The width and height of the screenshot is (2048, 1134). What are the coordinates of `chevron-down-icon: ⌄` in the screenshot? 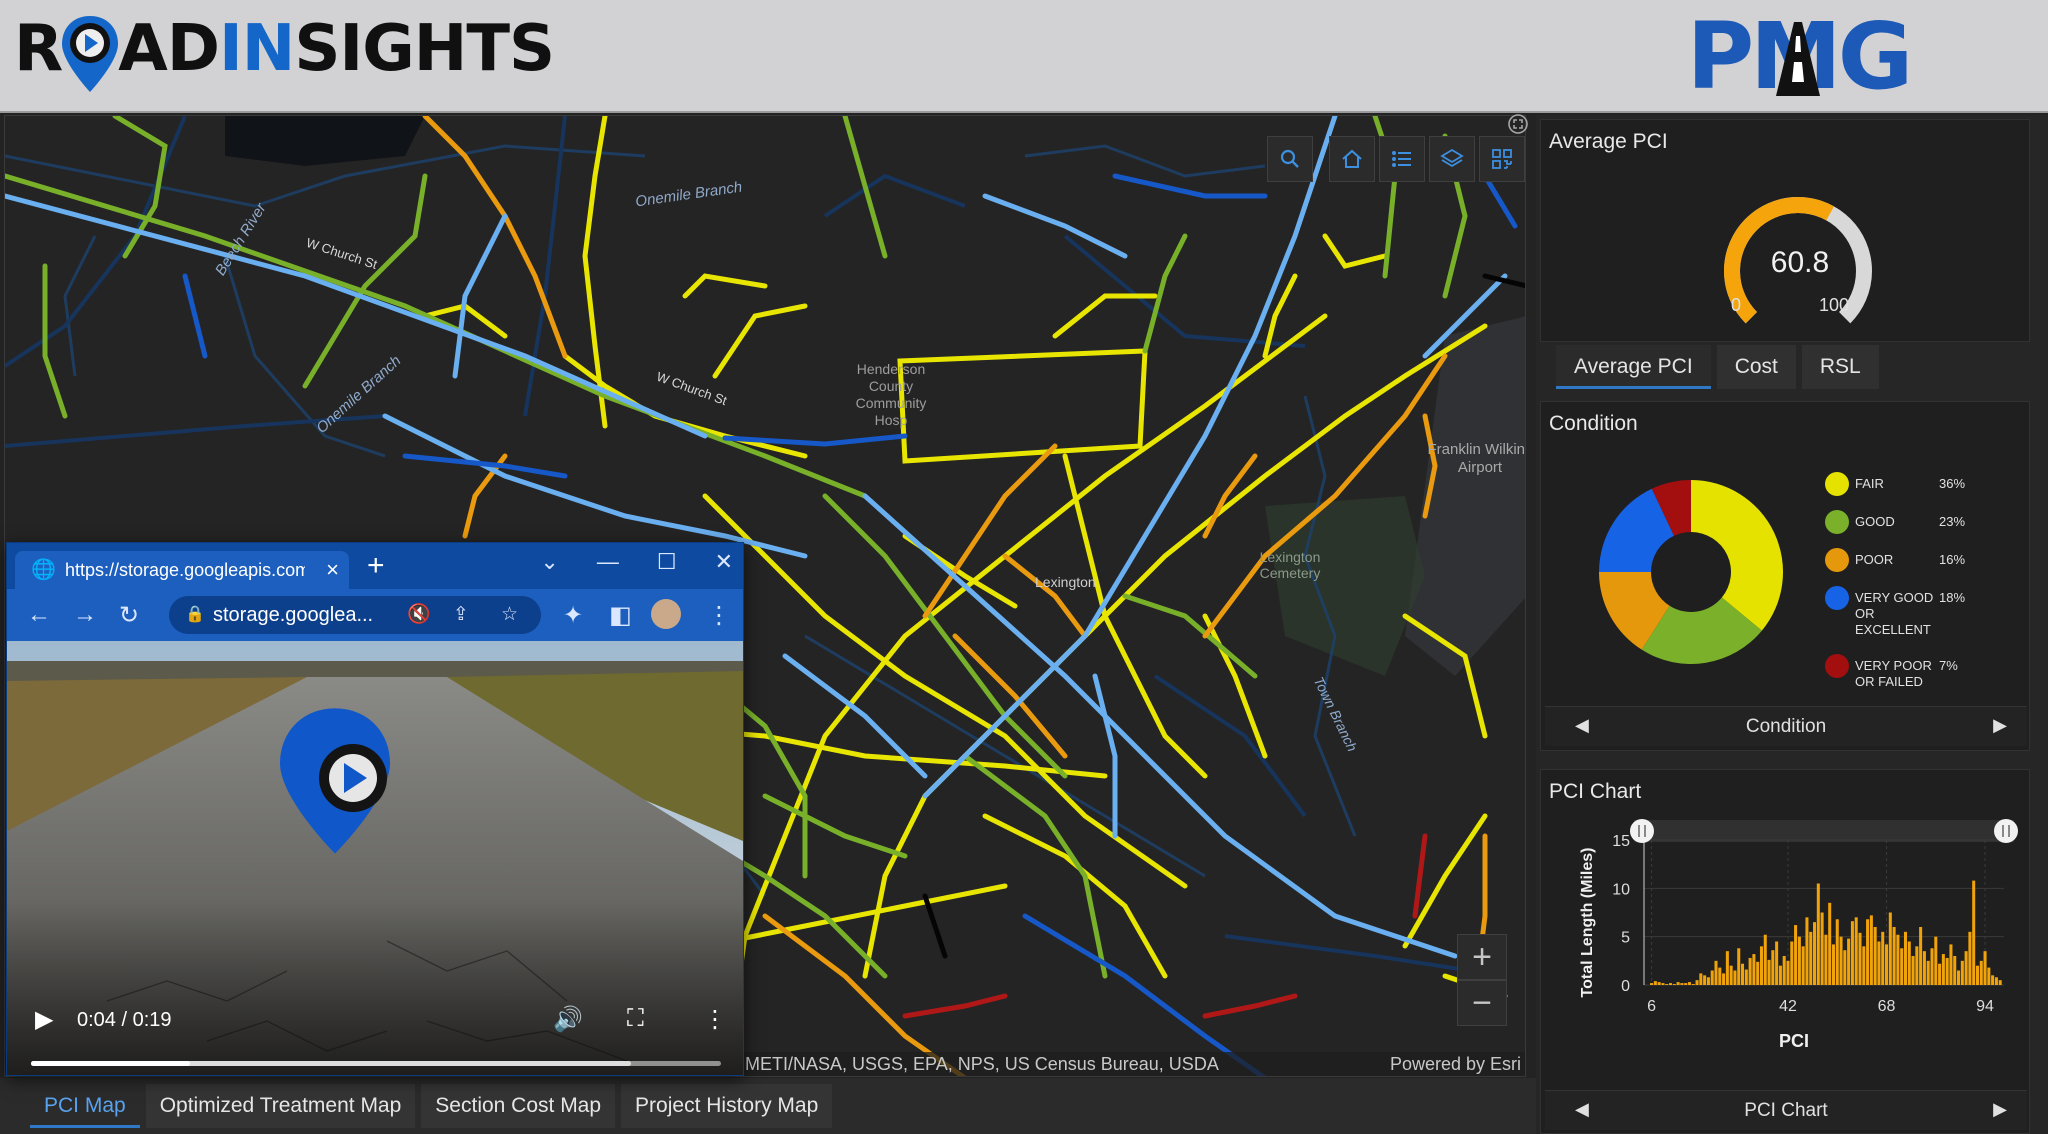 It's located at (549, 562).